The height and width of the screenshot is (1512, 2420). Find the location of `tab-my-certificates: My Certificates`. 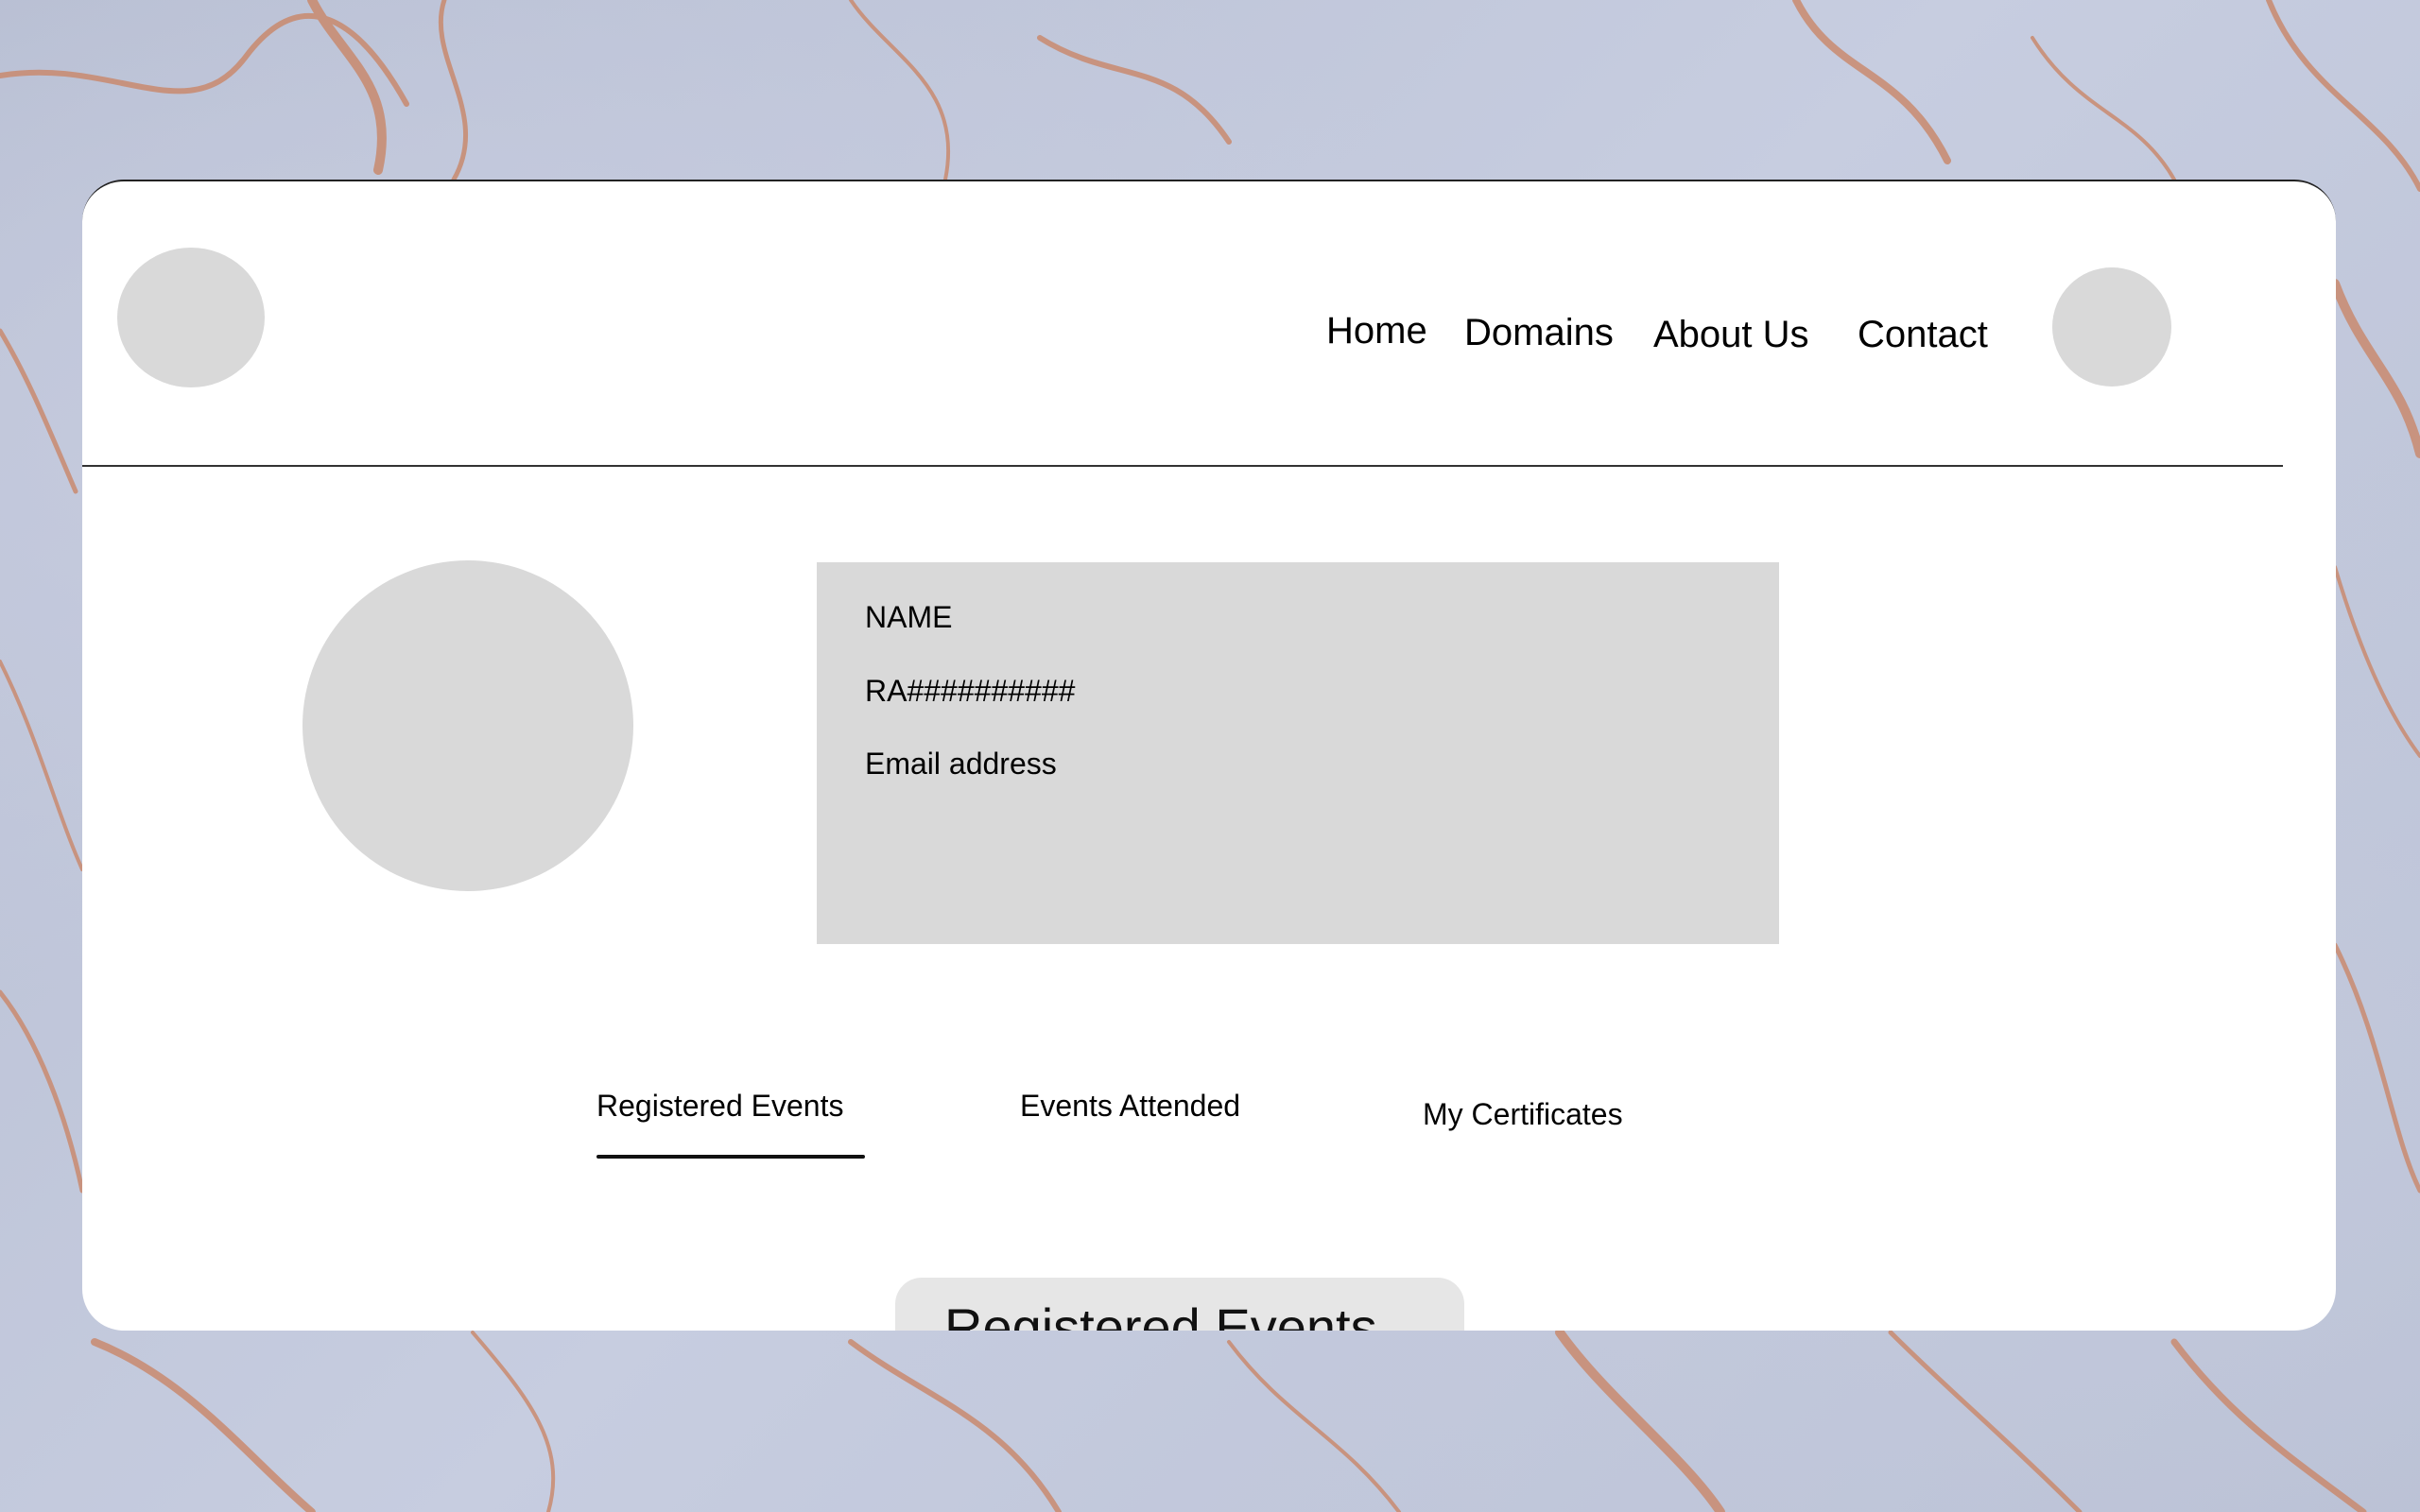

tab-my-certificates: My Certificates is located at coordinates (1523, 1114).